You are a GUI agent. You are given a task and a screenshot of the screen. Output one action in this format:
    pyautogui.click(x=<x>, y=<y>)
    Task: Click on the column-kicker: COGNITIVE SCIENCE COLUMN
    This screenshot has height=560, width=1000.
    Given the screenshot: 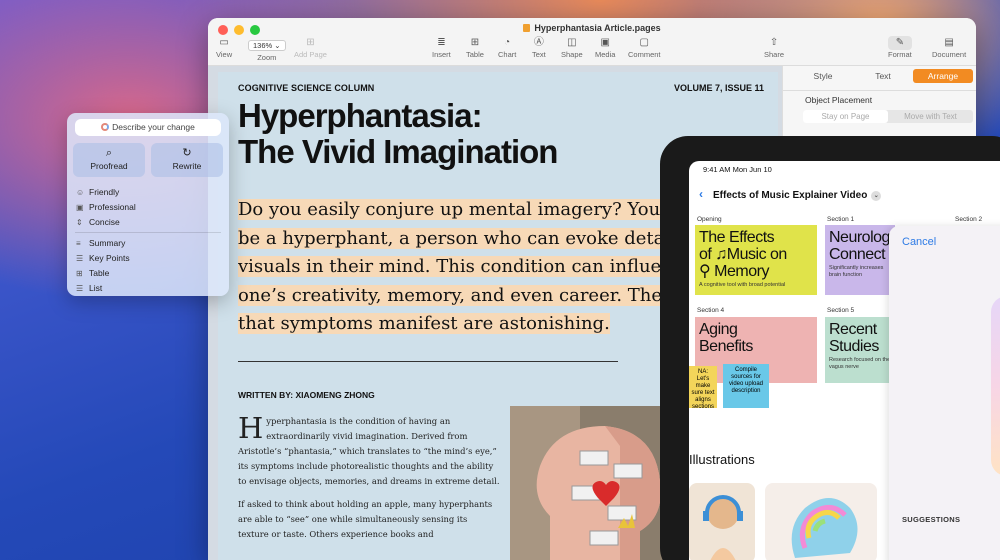 What is the action you would take?
    pyautogui.click(x=306, y=88)
    